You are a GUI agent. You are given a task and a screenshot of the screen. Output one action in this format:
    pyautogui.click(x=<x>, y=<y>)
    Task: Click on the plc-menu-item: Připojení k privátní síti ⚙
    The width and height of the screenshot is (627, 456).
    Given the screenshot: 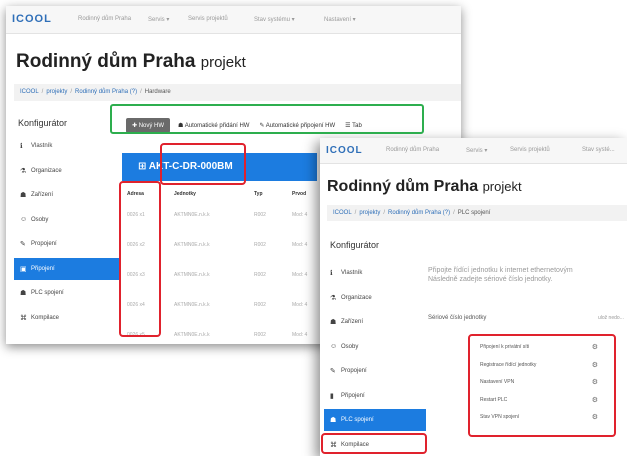 What is the action you would take?
    pyautogui.click(x=539, y=347)
    